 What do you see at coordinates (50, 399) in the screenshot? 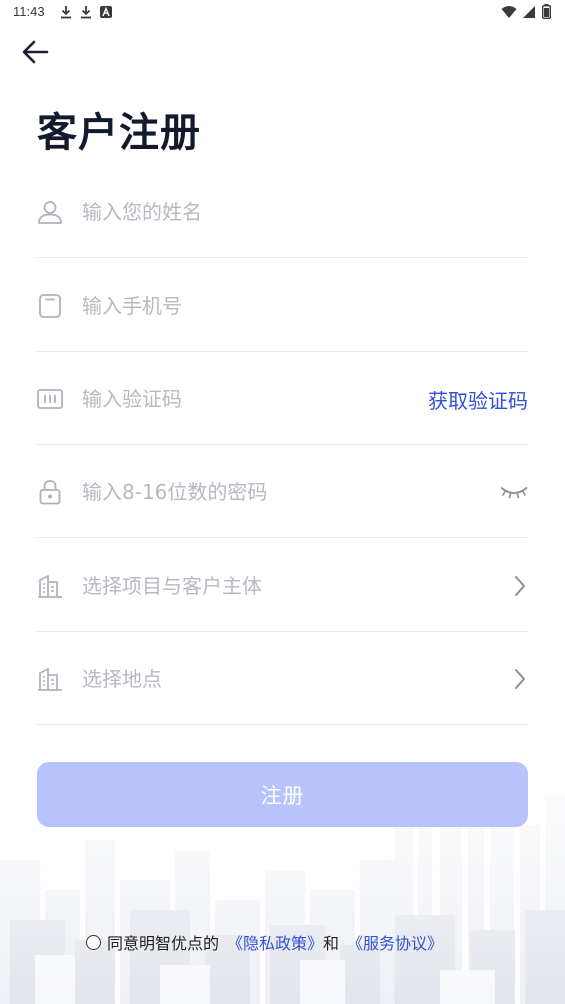
I see `code-icon` at bounding box center [50, 399].